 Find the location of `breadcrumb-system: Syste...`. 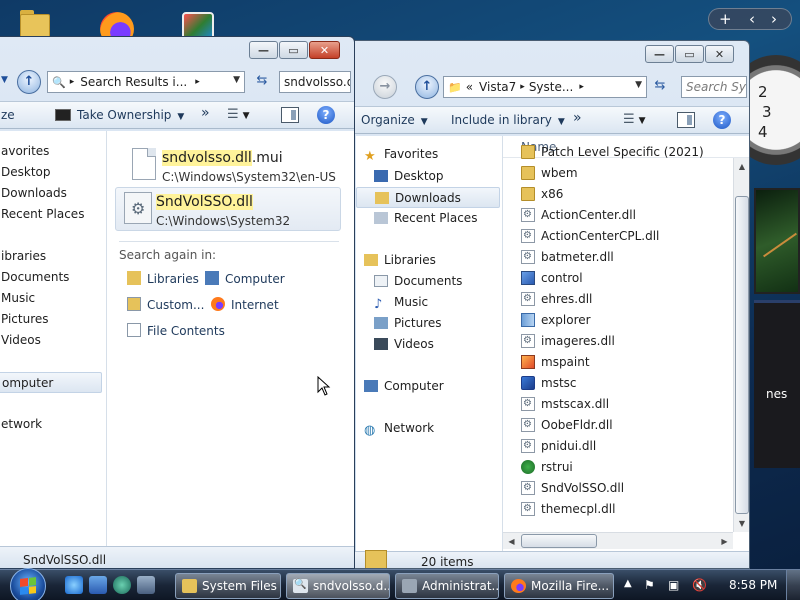

breadcrumb-system: Syste... is located at coordinates (551, 87).